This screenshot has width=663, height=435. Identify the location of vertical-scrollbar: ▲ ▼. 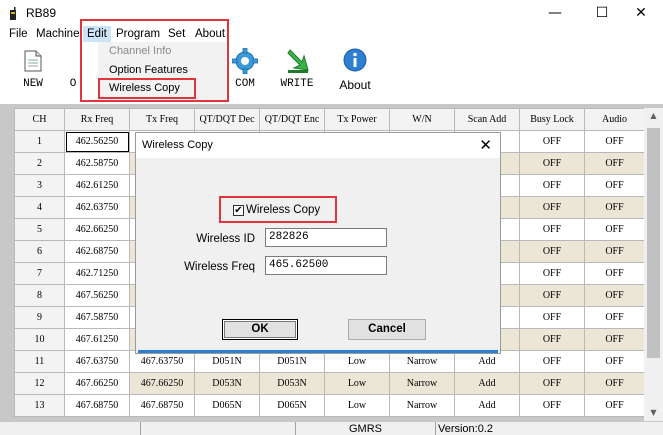
(653, 264).